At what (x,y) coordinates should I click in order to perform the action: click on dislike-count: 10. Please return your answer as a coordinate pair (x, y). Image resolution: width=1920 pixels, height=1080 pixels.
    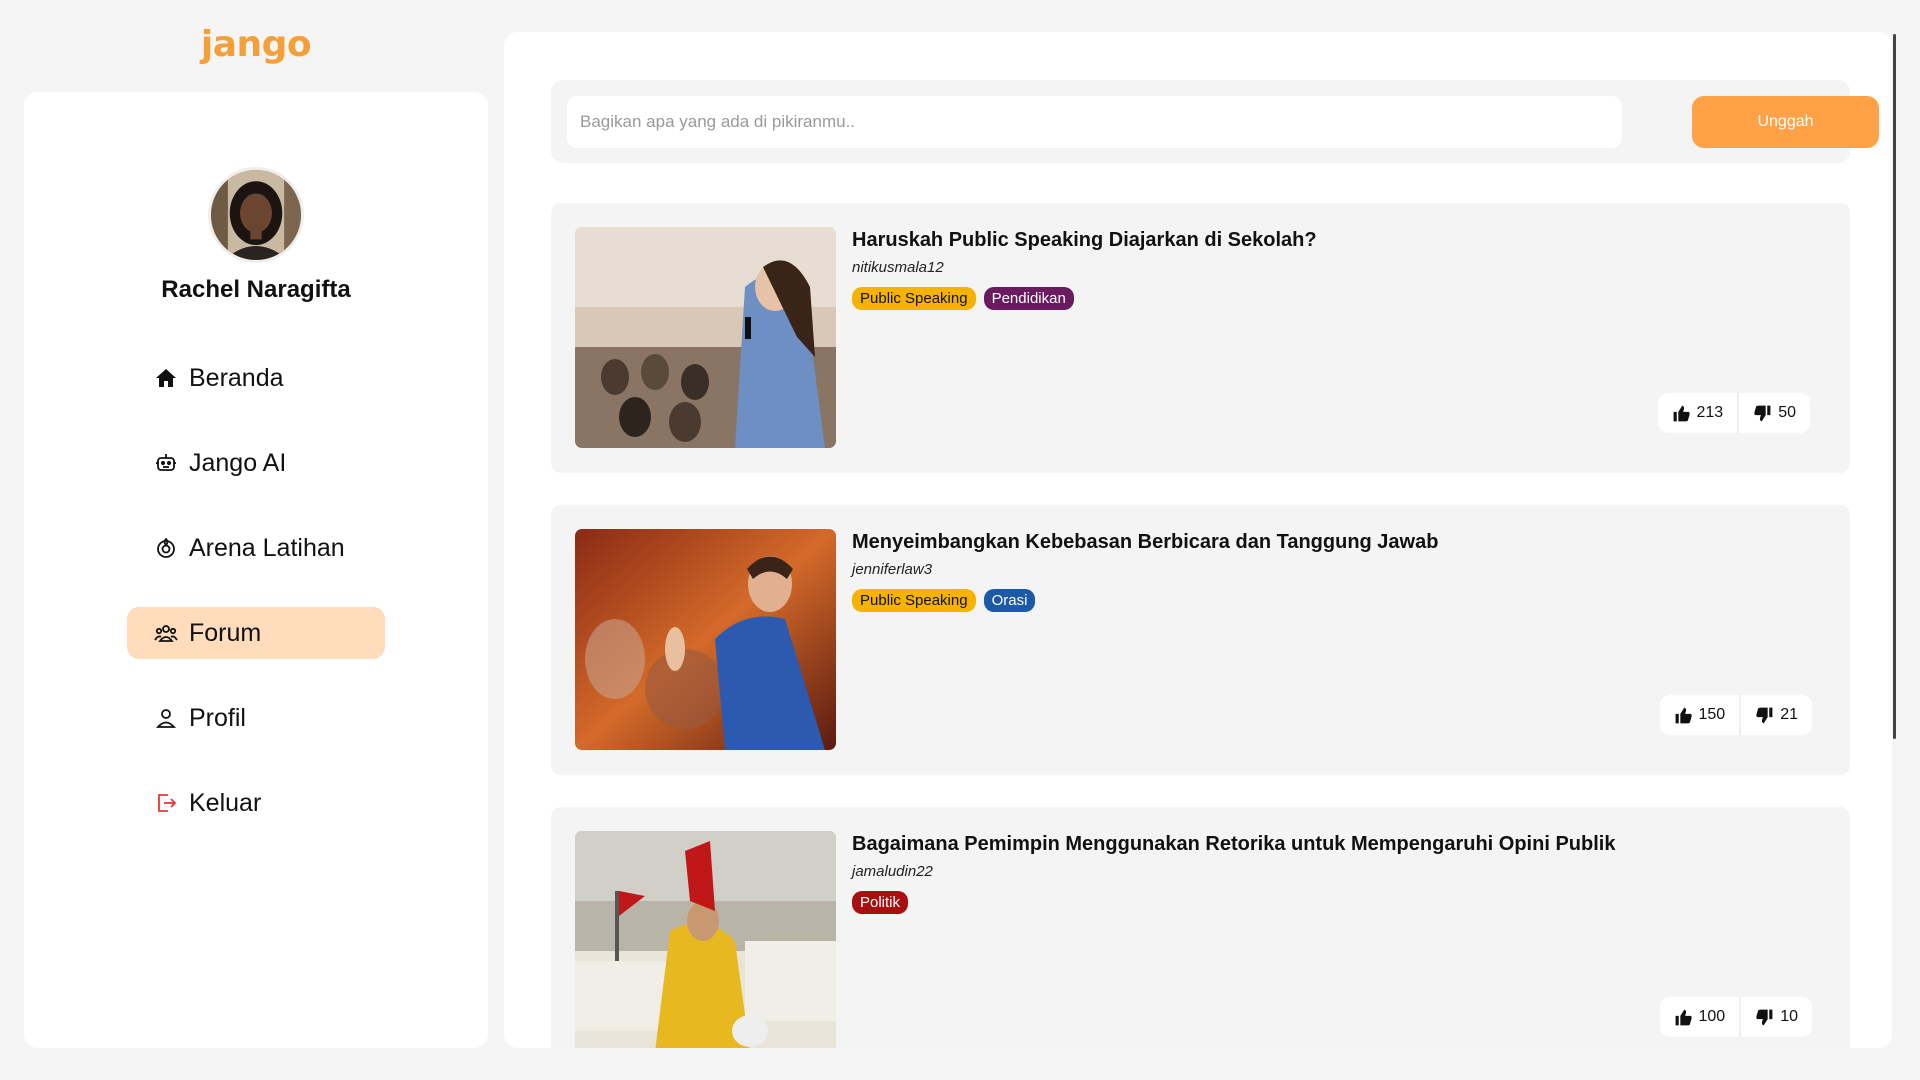
    Looking at the image, I should click on (1789, 1016).